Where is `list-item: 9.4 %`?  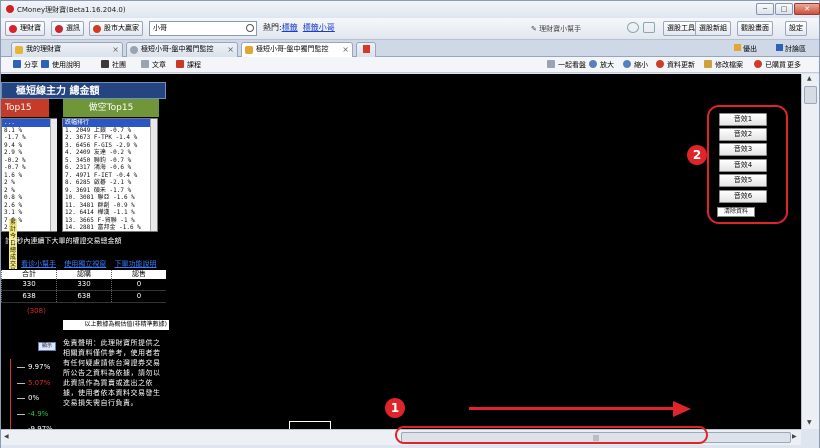 list-item: 9.4 % is located at coordinates (29, 146).